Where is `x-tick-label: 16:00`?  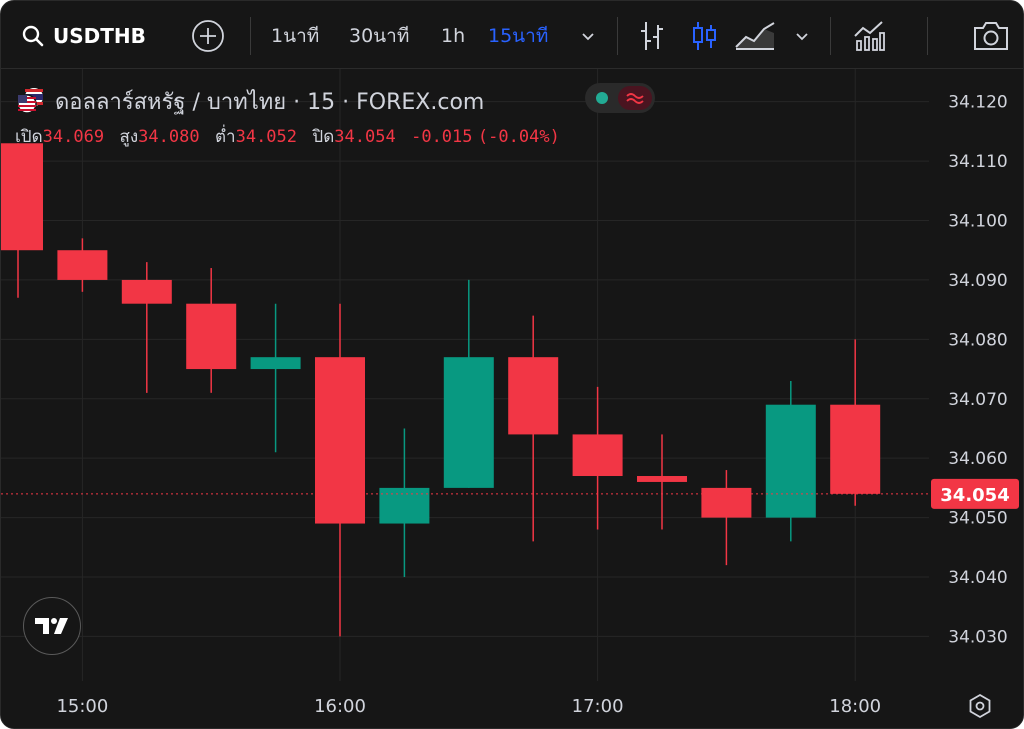
x-tick-label: 16:00 is located at coordinates (340, 706).